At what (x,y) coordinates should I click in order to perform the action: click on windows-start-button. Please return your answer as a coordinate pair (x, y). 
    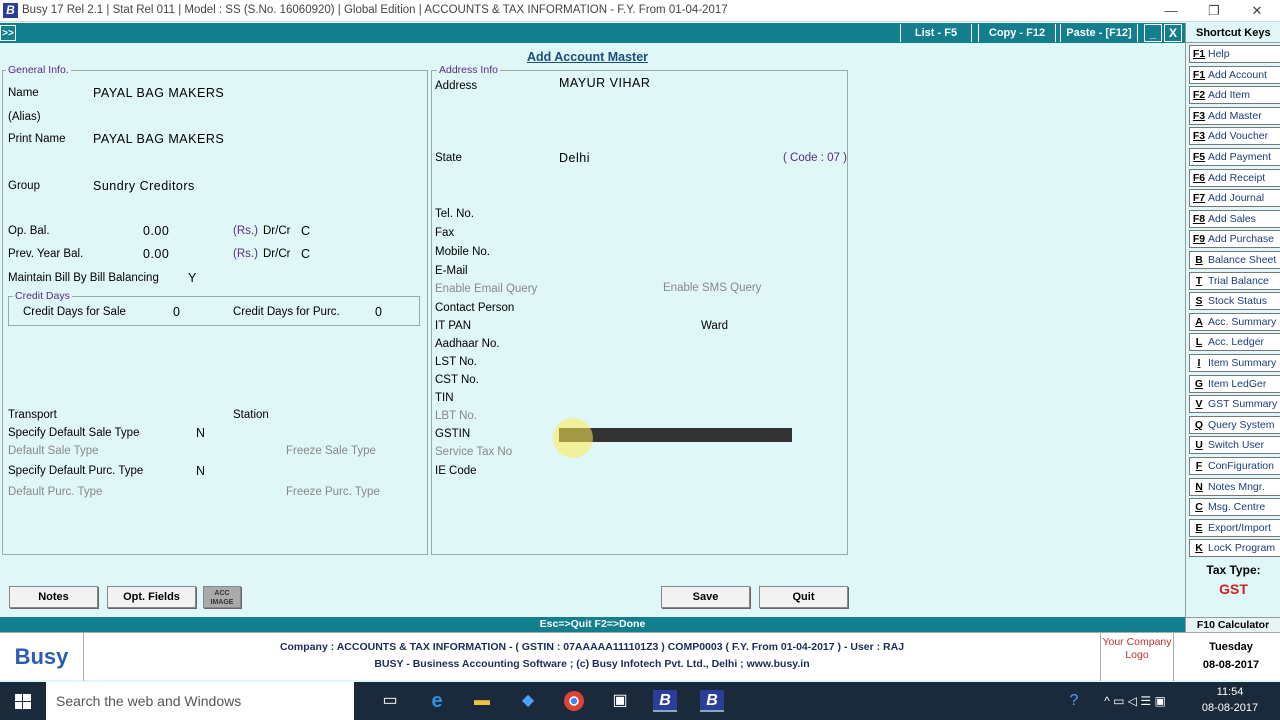
    Looking at the image, I should click on (23, 701).